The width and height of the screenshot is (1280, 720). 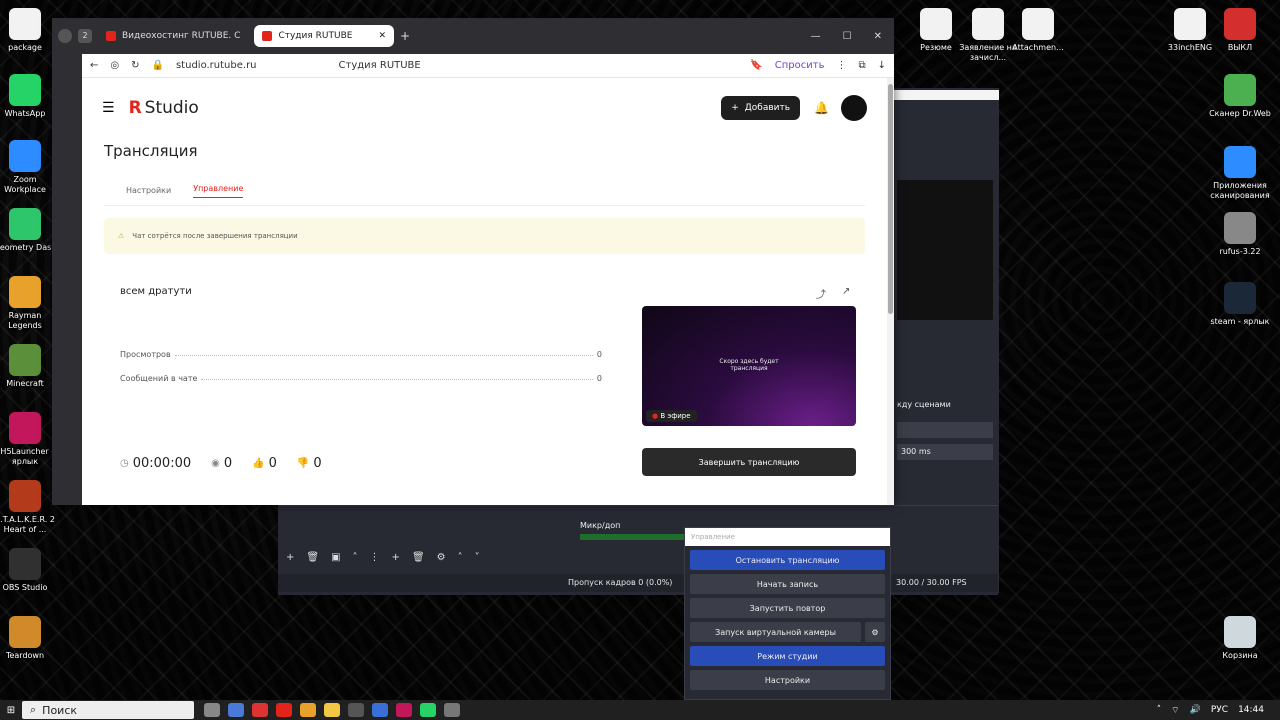 I want to click on desktop-icon: Сканер Dr.Web, so click(x=1240, y=96).